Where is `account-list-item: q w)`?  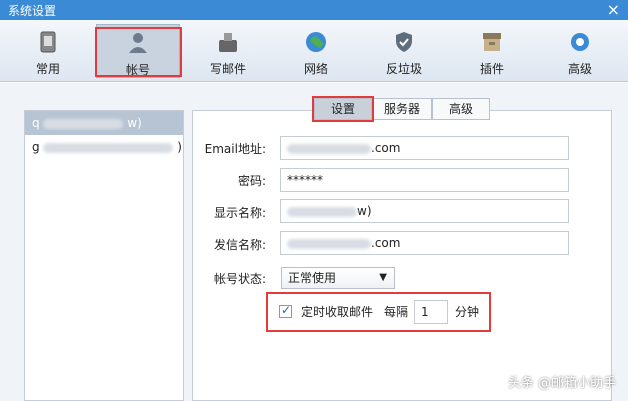
account-list-item: q w) is located at coordinates (104, 123).